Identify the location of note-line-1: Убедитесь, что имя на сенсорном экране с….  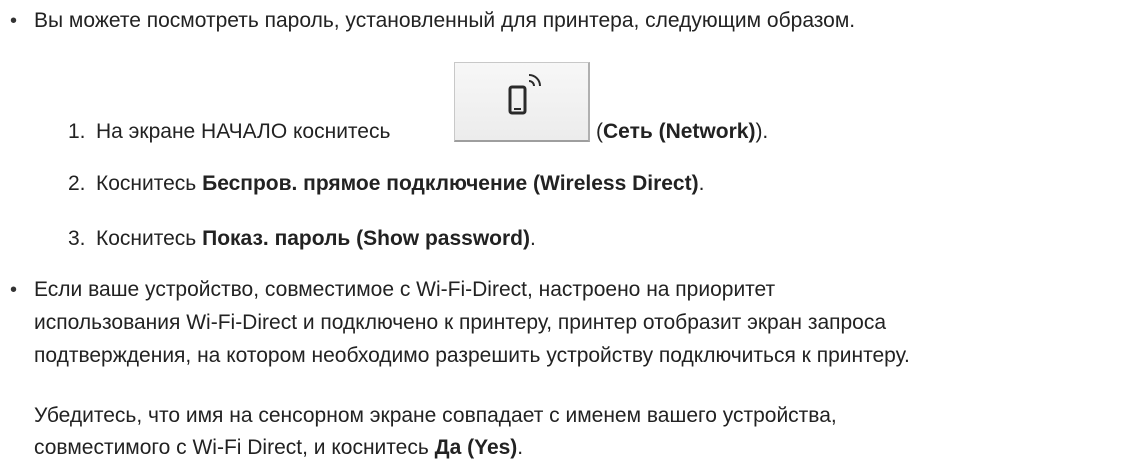
(435, 415).